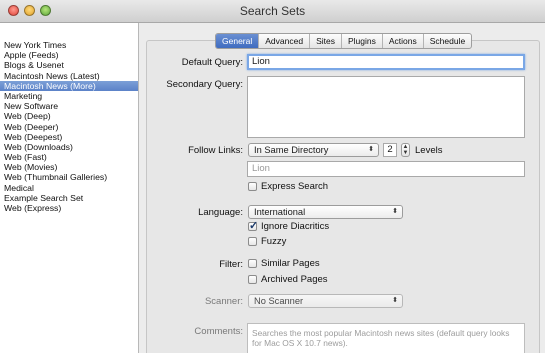 The height and width of the screenshot is (353, 545). Describe the element at coordinates (215, 150) in the screenshot. I see `follow-links-label: Follow Links:` at that location.